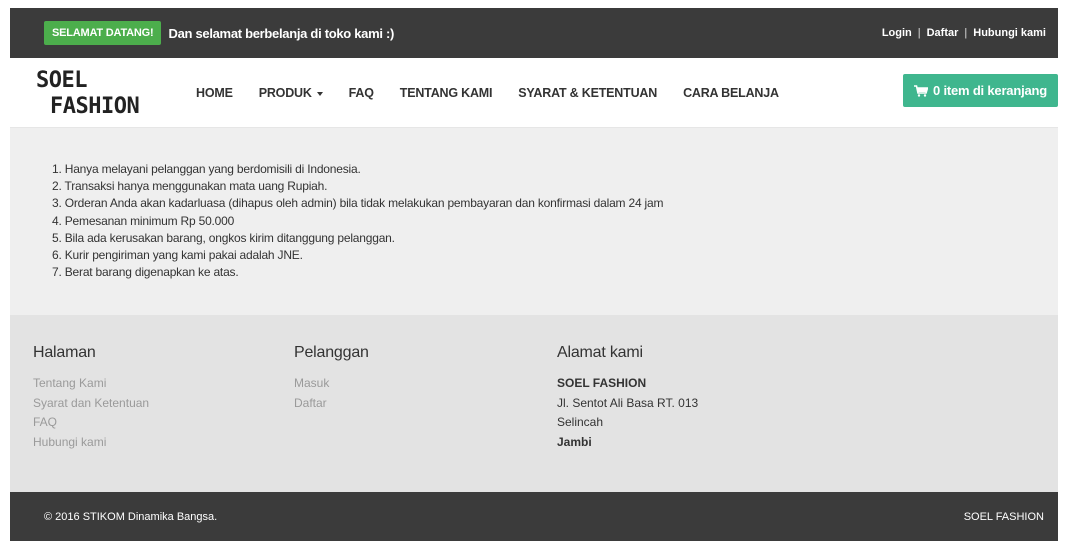 The width and height of the screenshot is (1069, 541). I want to click on footer-link-daftar: Daftar, so click(331, 404).